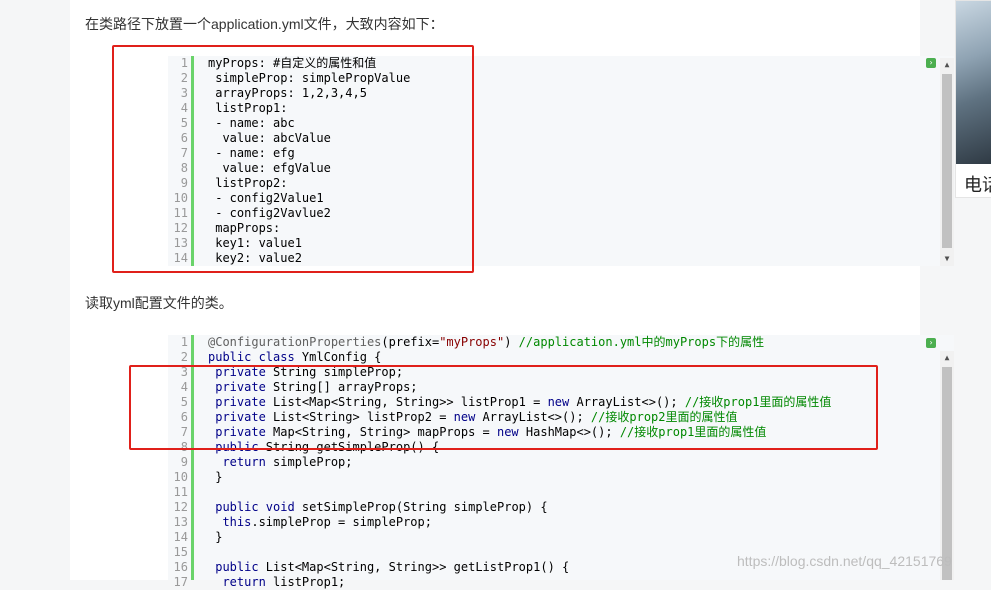  I want to click on line-number: 1, so click(184, 342).